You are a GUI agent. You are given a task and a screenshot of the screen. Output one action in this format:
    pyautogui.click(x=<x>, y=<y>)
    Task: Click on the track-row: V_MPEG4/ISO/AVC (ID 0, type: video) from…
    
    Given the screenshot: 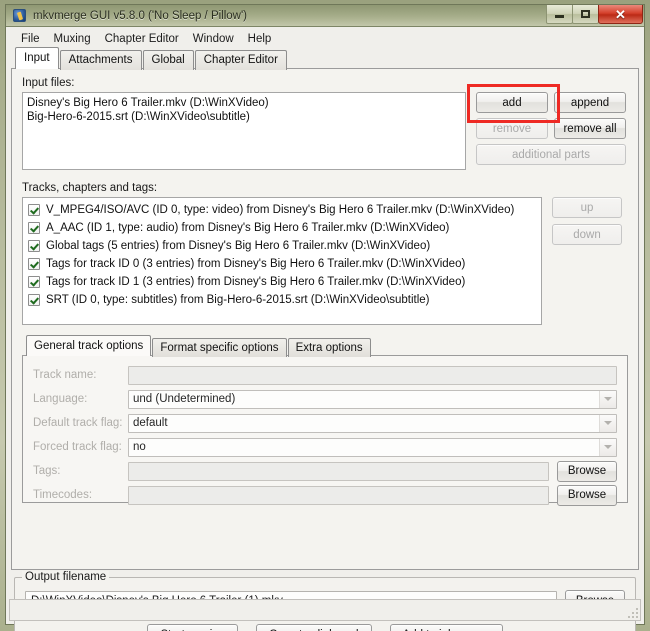 What is the action you would take?
    pyautogui.click(x=282, y=210)
    